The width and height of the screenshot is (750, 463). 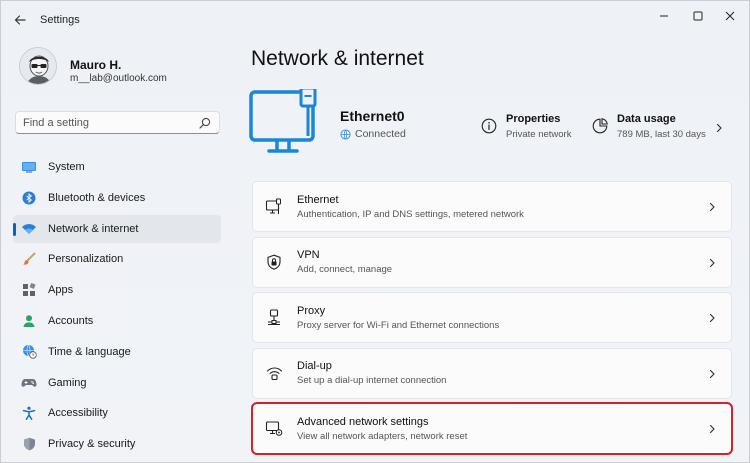 What do you see at coordinates (363, 421) in the screenshot?
I see `card-title: Advanced network settings` at bounding box center [363, 421].